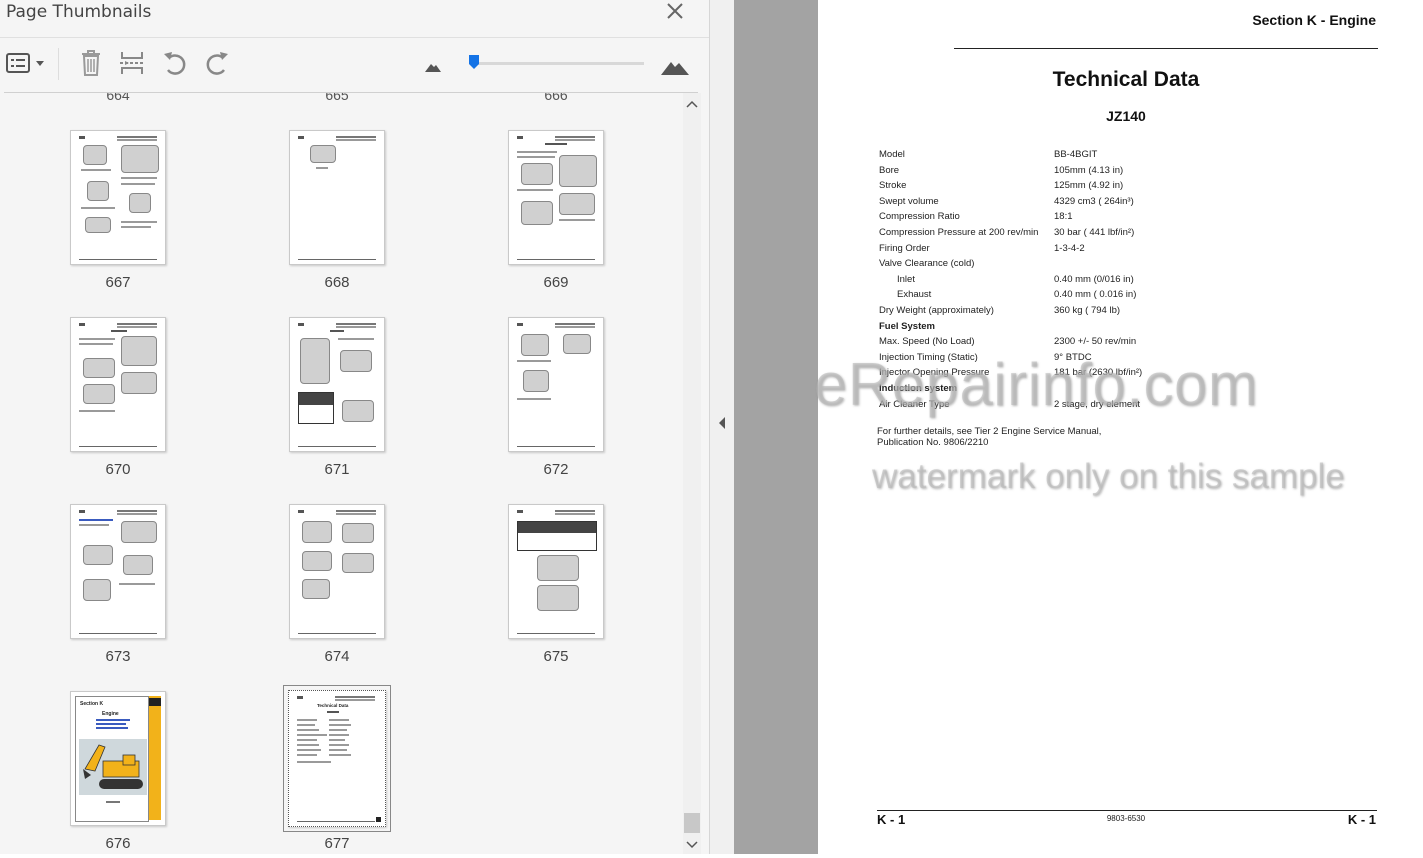  I want to click on chevron-down-icon, so click(692, 845).